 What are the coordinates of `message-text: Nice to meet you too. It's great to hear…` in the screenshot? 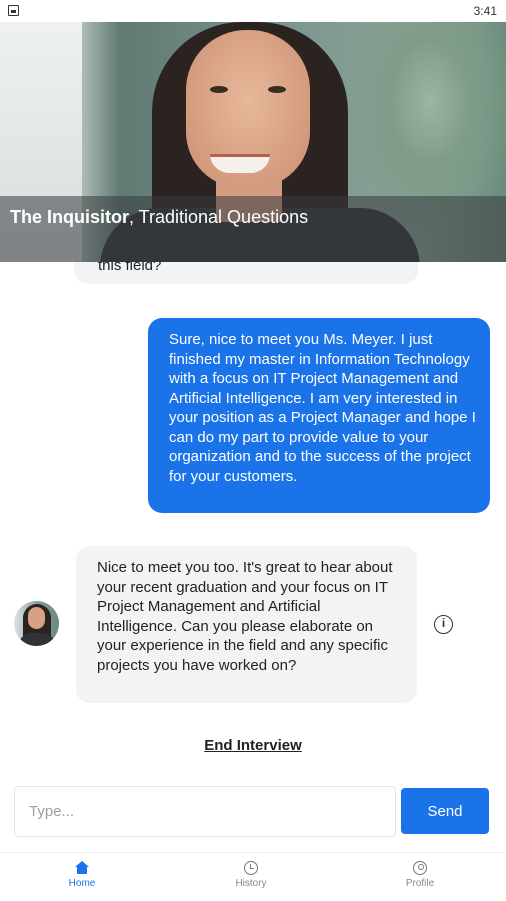 It's located at (245, 616).